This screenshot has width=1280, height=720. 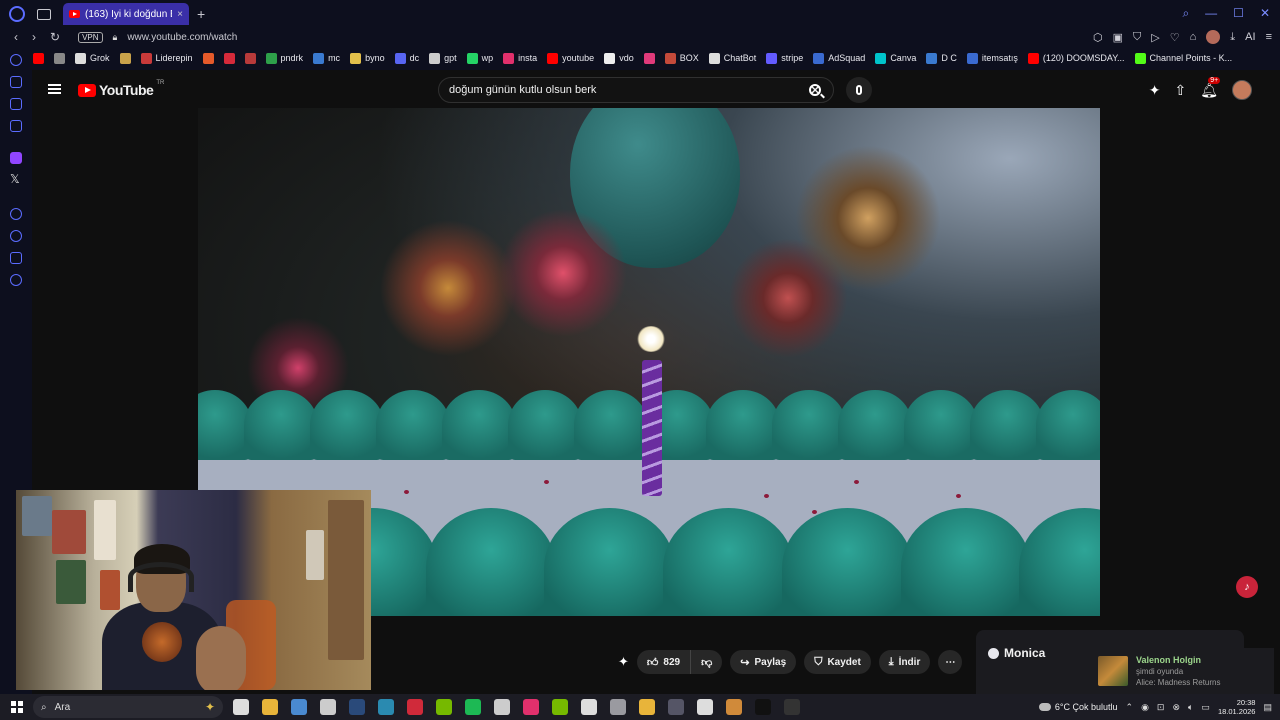 What do you see at coordinates (1213, 37) in the screenshot?
I see `profile-avatar` at bounding box center [1213, 37].